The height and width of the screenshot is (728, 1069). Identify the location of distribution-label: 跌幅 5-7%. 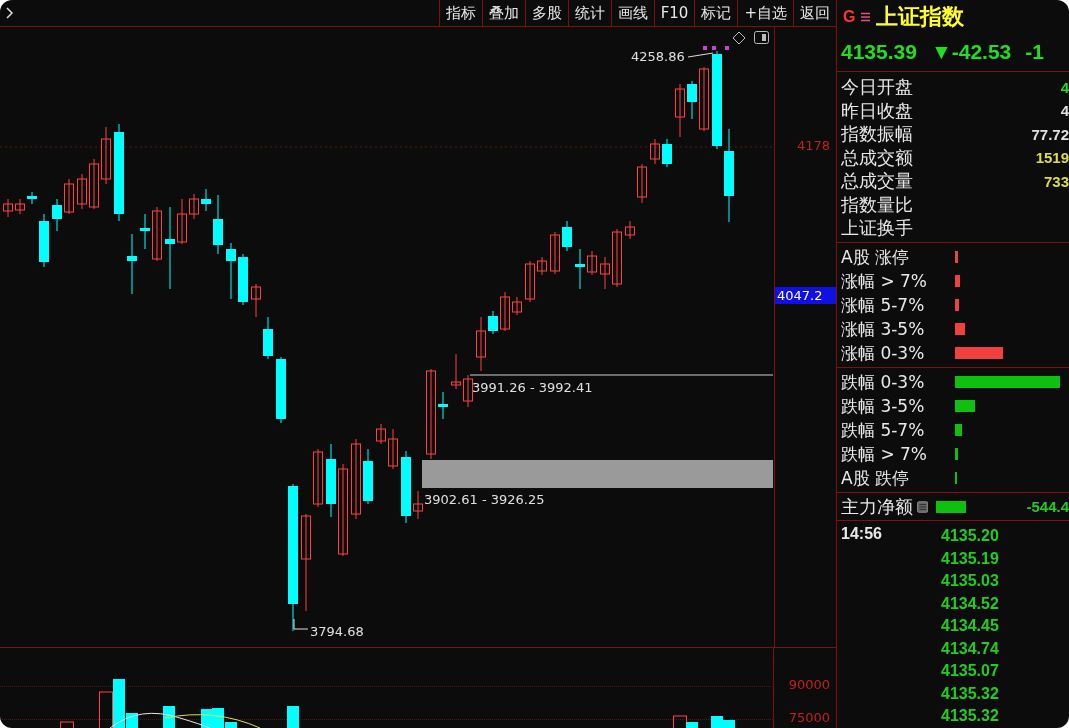
(883, 430).